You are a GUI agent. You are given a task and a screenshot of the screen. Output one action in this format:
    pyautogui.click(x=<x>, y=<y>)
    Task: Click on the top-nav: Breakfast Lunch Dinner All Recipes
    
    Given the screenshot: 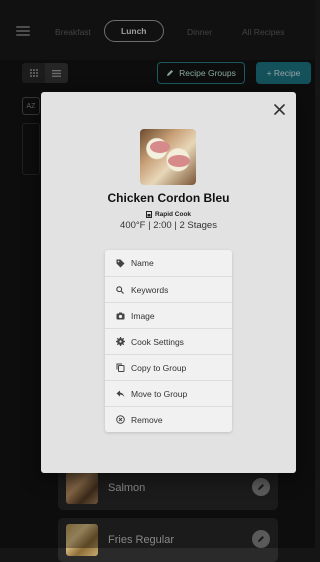 What is the action you would take?
    pyautogui.click(x=157, y=30)
    